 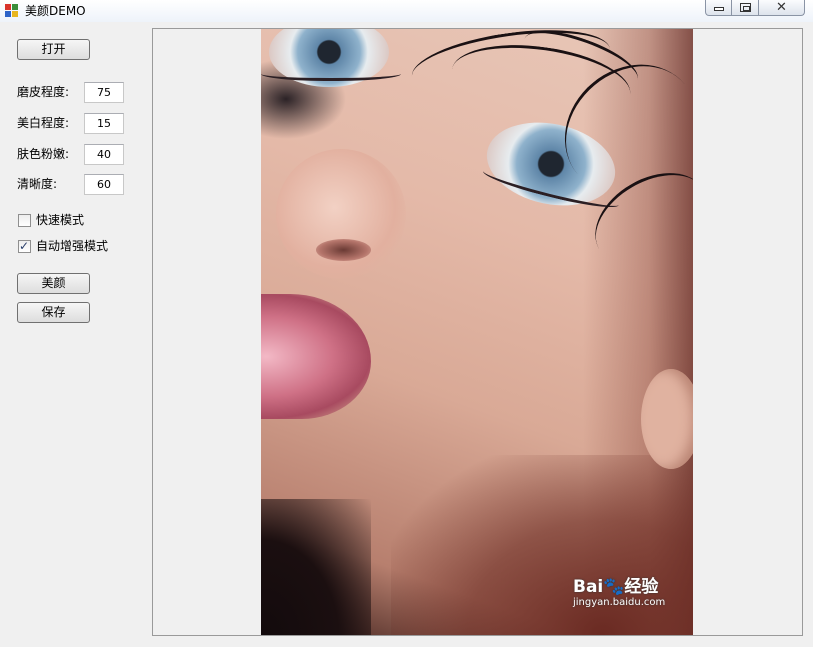 I want to click on minimize-button, so click(x=718, y=8).